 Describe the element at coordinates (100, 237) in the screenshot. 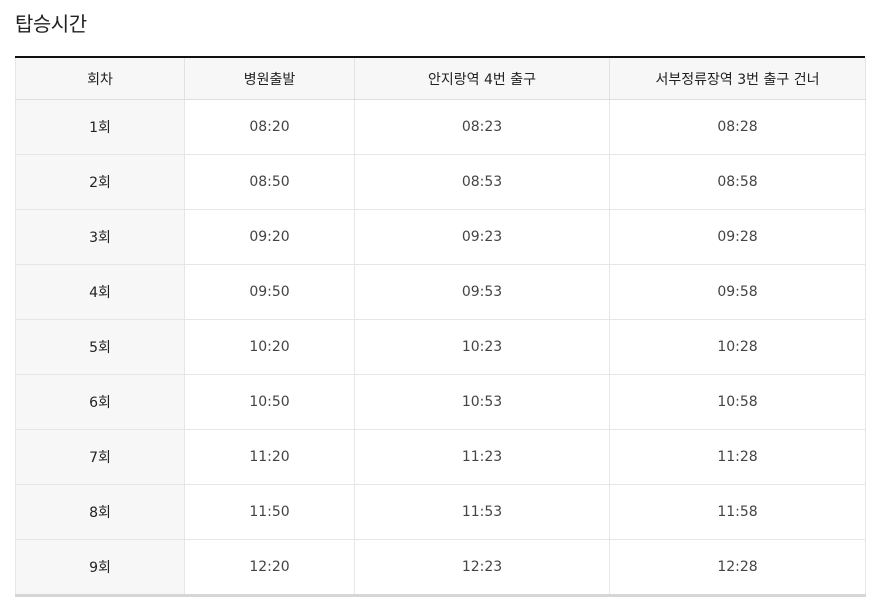

I see `round-cell: 3회` at that location.